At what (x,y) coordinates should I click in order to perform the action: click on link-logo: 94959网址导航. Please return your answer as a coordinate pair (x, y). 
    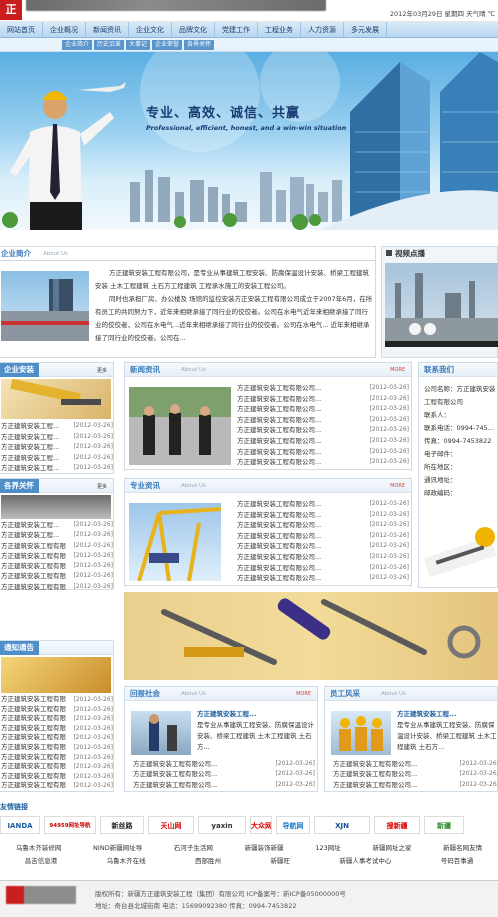
    Looking at the image, I should click on (70, 825).